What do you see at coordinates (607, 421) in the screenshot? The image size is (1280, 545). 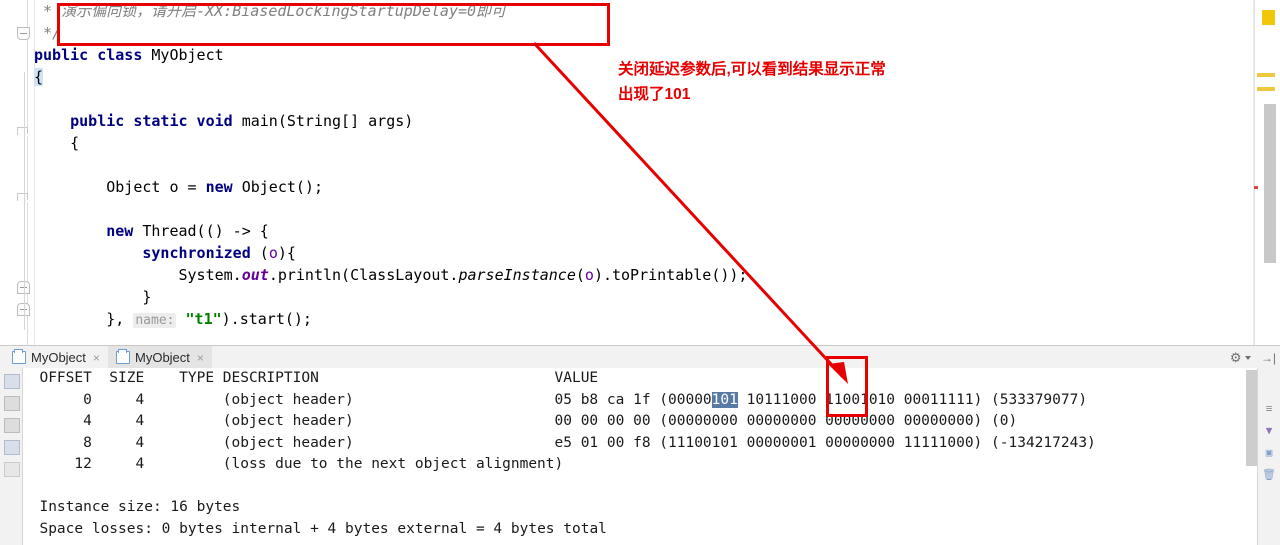 I see `row-hex: 00 00 00 00` at bounding box center [607, 421].